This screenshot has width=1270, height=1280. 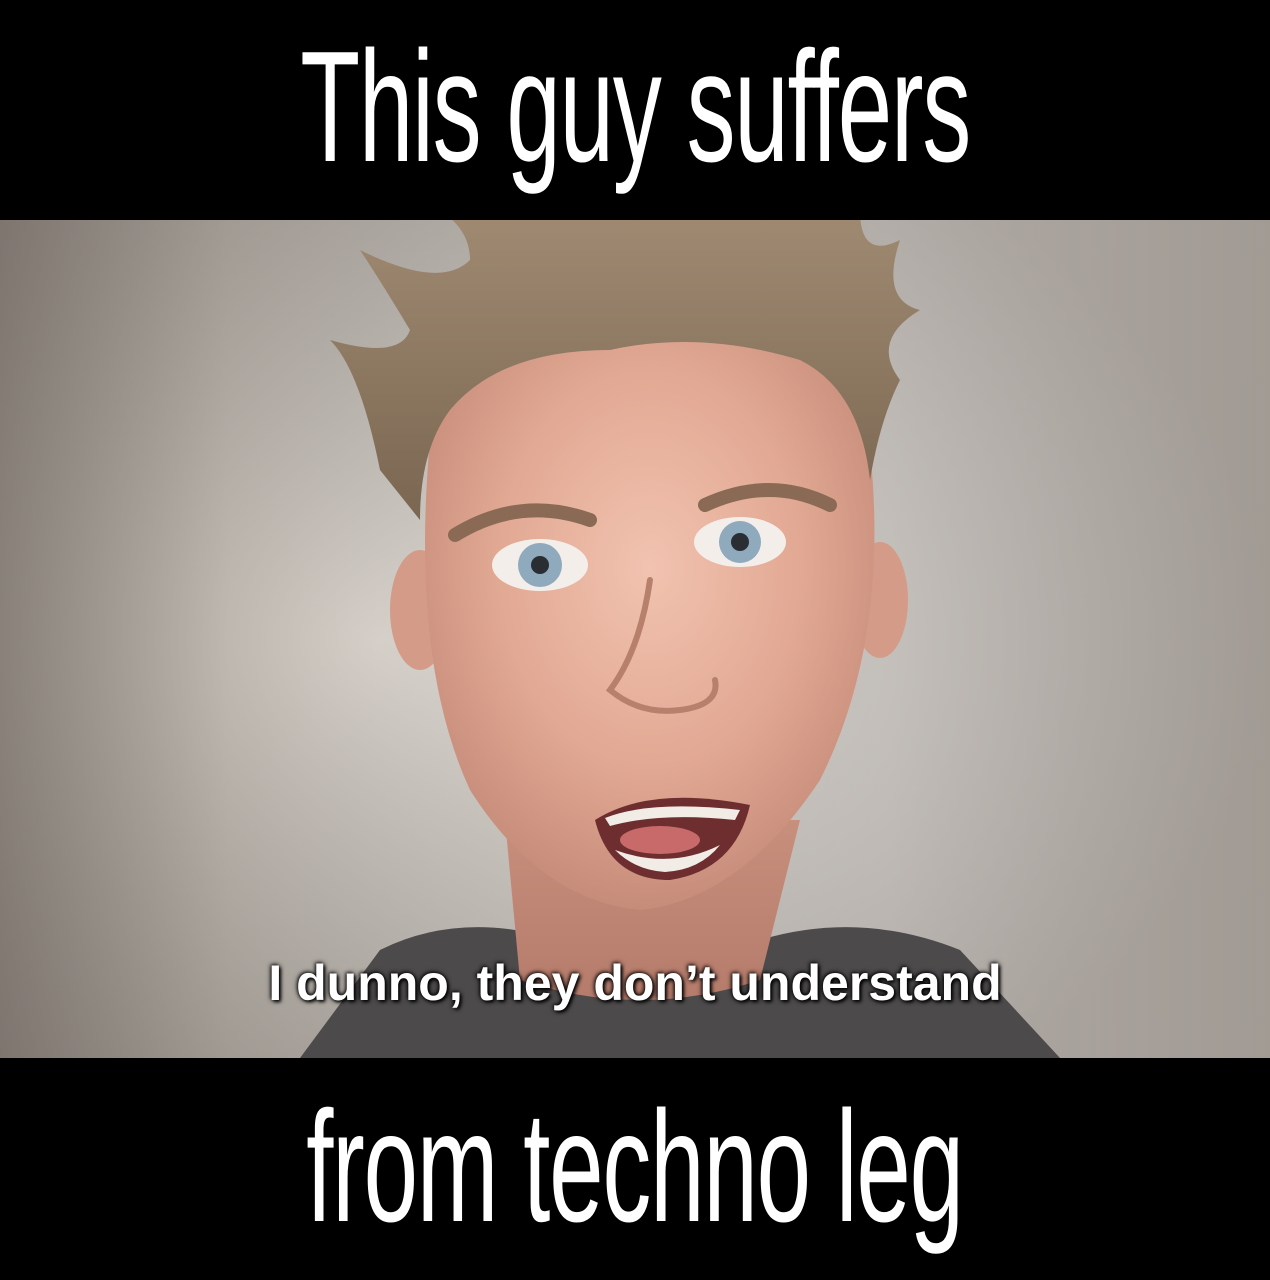 What do you see at coordinates (635, 107) in the screenshot?
I see `top-caption: This guy suffers` at bounding box center [635, 107].